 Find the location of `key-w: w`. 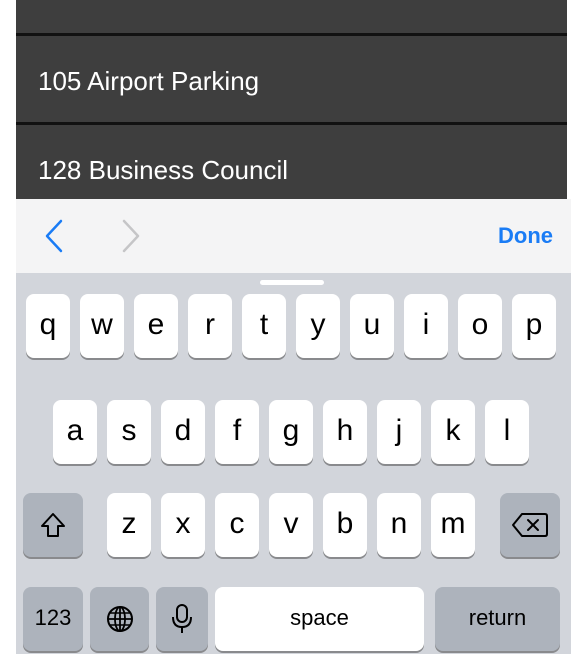

key-w: w is located at coordinates (102, 326).